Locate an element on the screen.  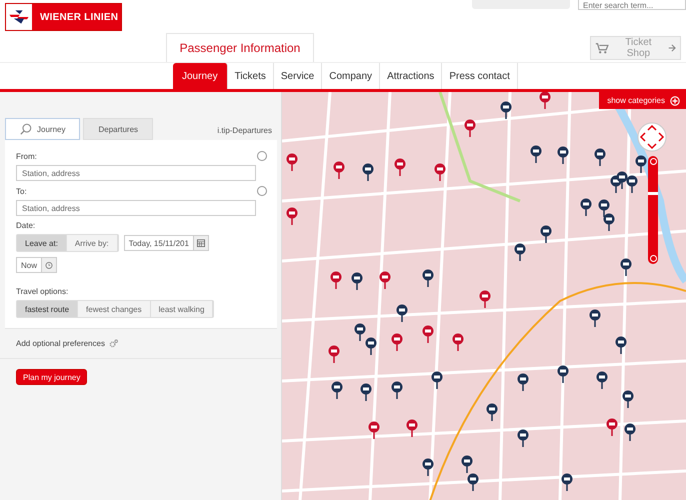
field-label: From: is located at coordinates (26, 156).